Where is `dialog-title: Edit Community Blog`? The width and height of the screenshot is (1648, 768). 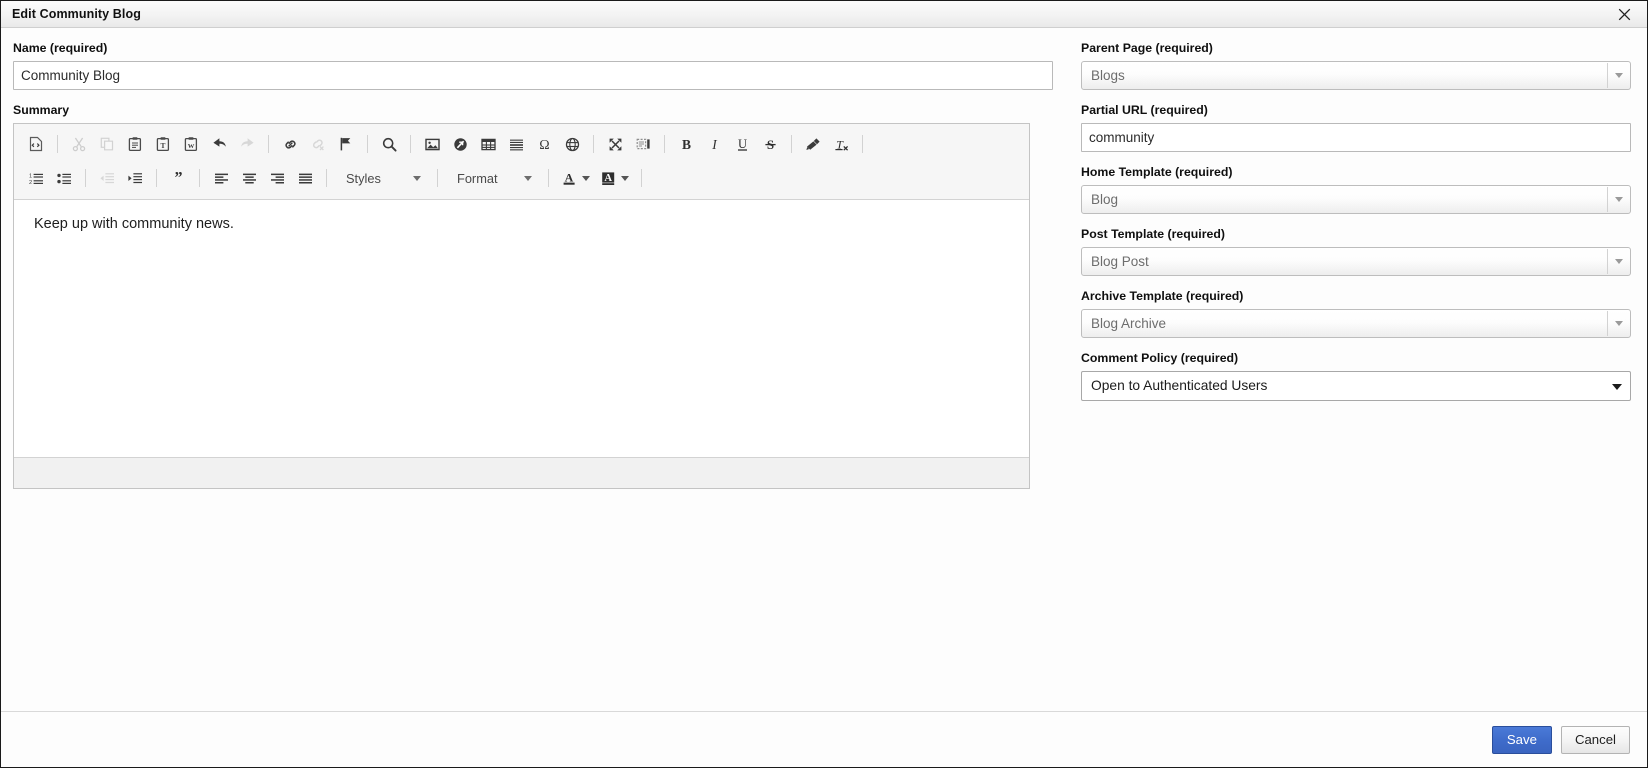
dialog-title: Edit Community Blog is located at coordinates (76, 14).